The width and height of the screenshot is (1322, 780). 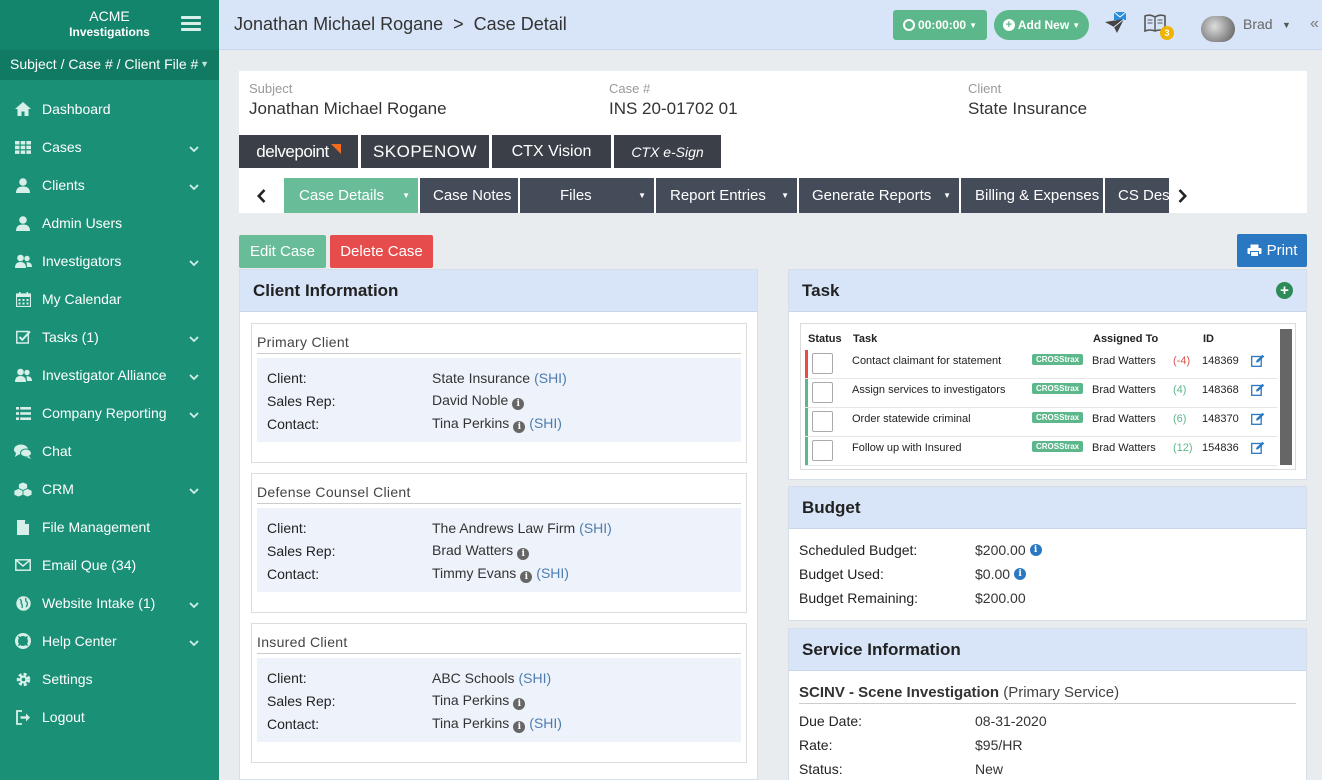 I want to click on sidebar-item-chat: Chat, so click(x=109, y=451).